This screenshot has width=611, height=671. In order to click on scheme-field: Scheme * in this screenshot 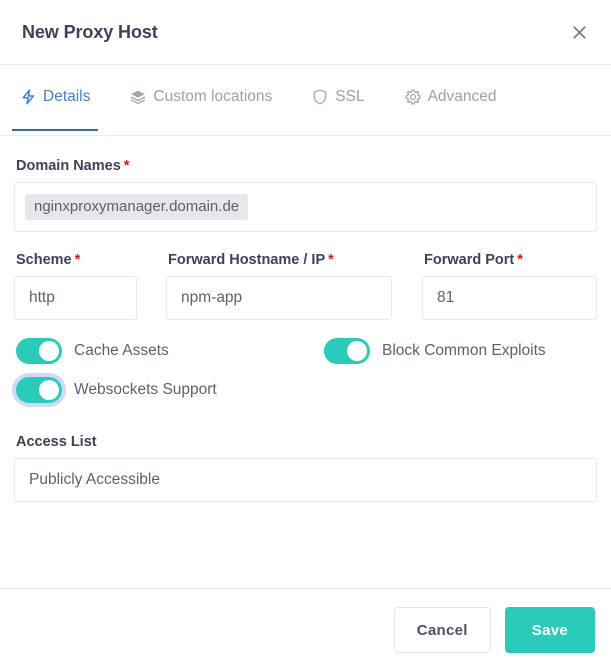, I will do `click(90, 286)`.